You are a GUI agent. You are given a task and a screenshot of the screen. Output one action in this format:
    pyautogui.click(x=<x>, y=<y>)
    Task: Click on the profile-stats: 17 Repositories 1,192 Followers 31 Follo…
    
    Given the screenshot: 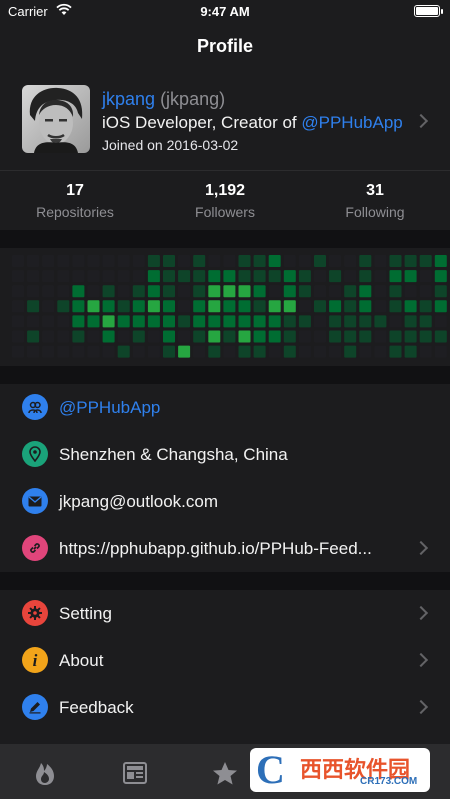 What is the action you would take?
    pyautogui.click(x=225, y=200)
    